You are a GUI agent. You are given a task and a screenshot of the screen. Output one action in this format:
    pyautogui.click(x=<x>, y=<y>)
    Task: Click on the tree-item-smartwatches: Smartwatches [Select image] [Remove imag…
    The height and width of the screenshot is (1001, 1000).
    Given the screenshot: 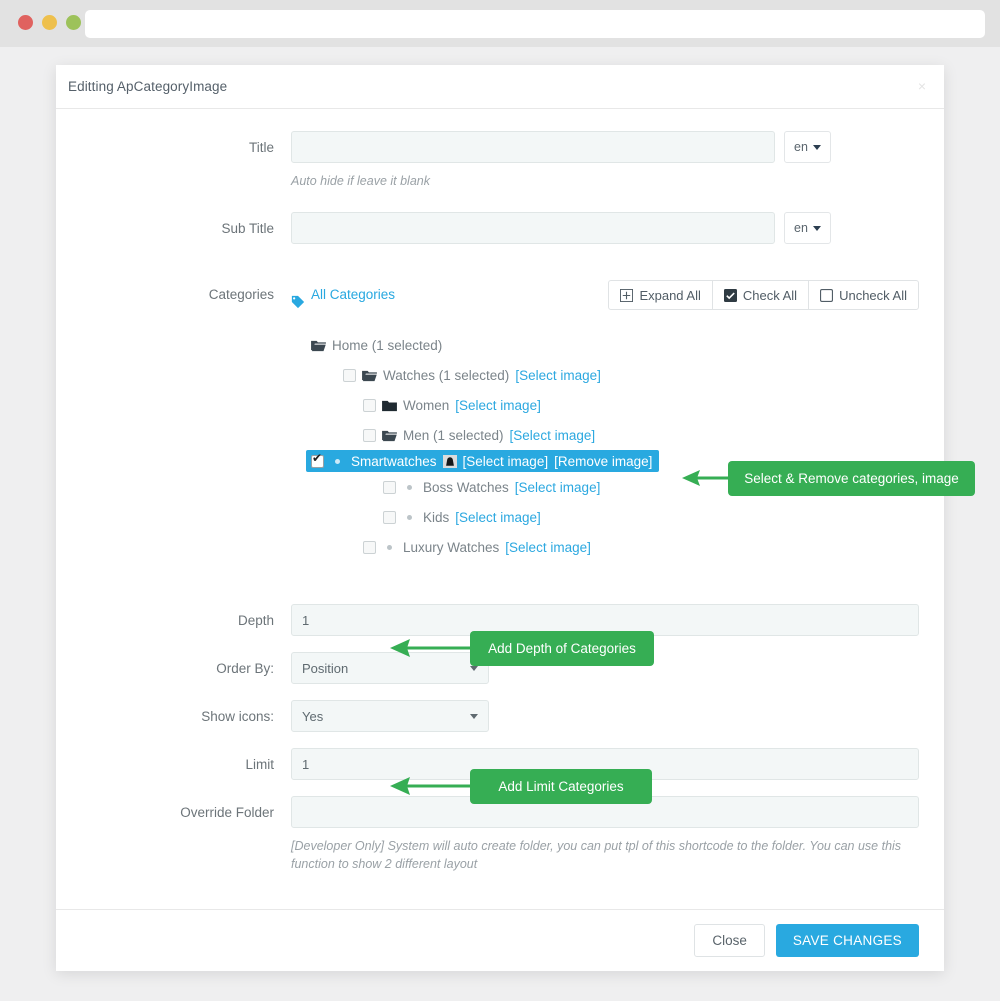 What is the action you would take?
    pyautogui.click(x=483, y=461)
    